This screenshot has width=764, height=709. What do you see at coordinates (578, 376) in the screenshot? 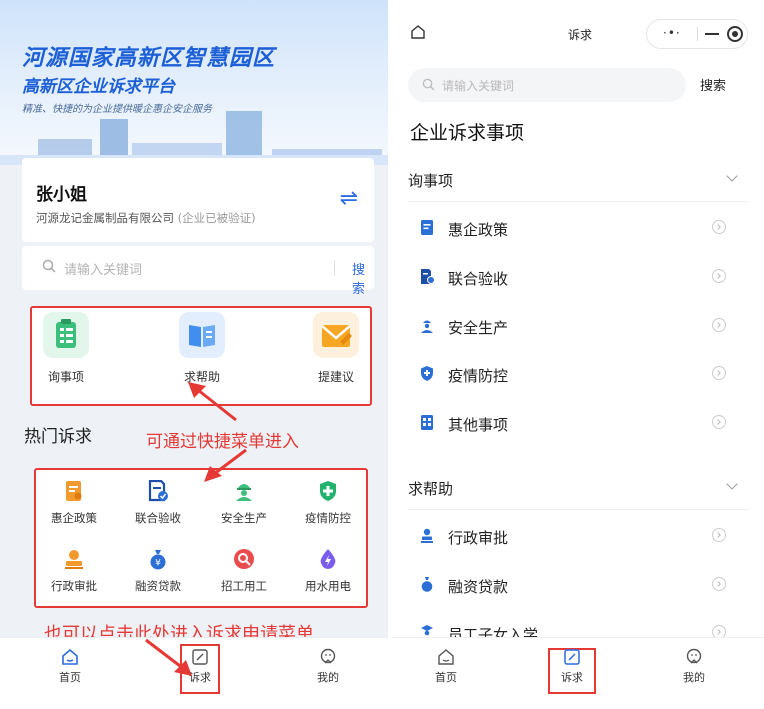
I see `list-item-epidemic: 疫情防控` at bounding box center [578, 376].